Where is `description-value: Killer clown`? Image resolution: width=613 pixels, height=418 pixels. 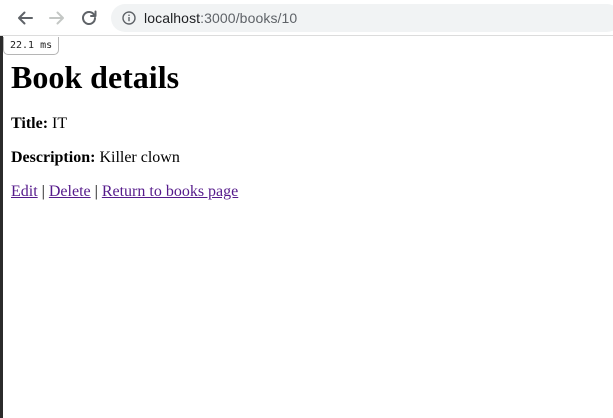
description-value: Killer clown is located at coordinates (139, 157).